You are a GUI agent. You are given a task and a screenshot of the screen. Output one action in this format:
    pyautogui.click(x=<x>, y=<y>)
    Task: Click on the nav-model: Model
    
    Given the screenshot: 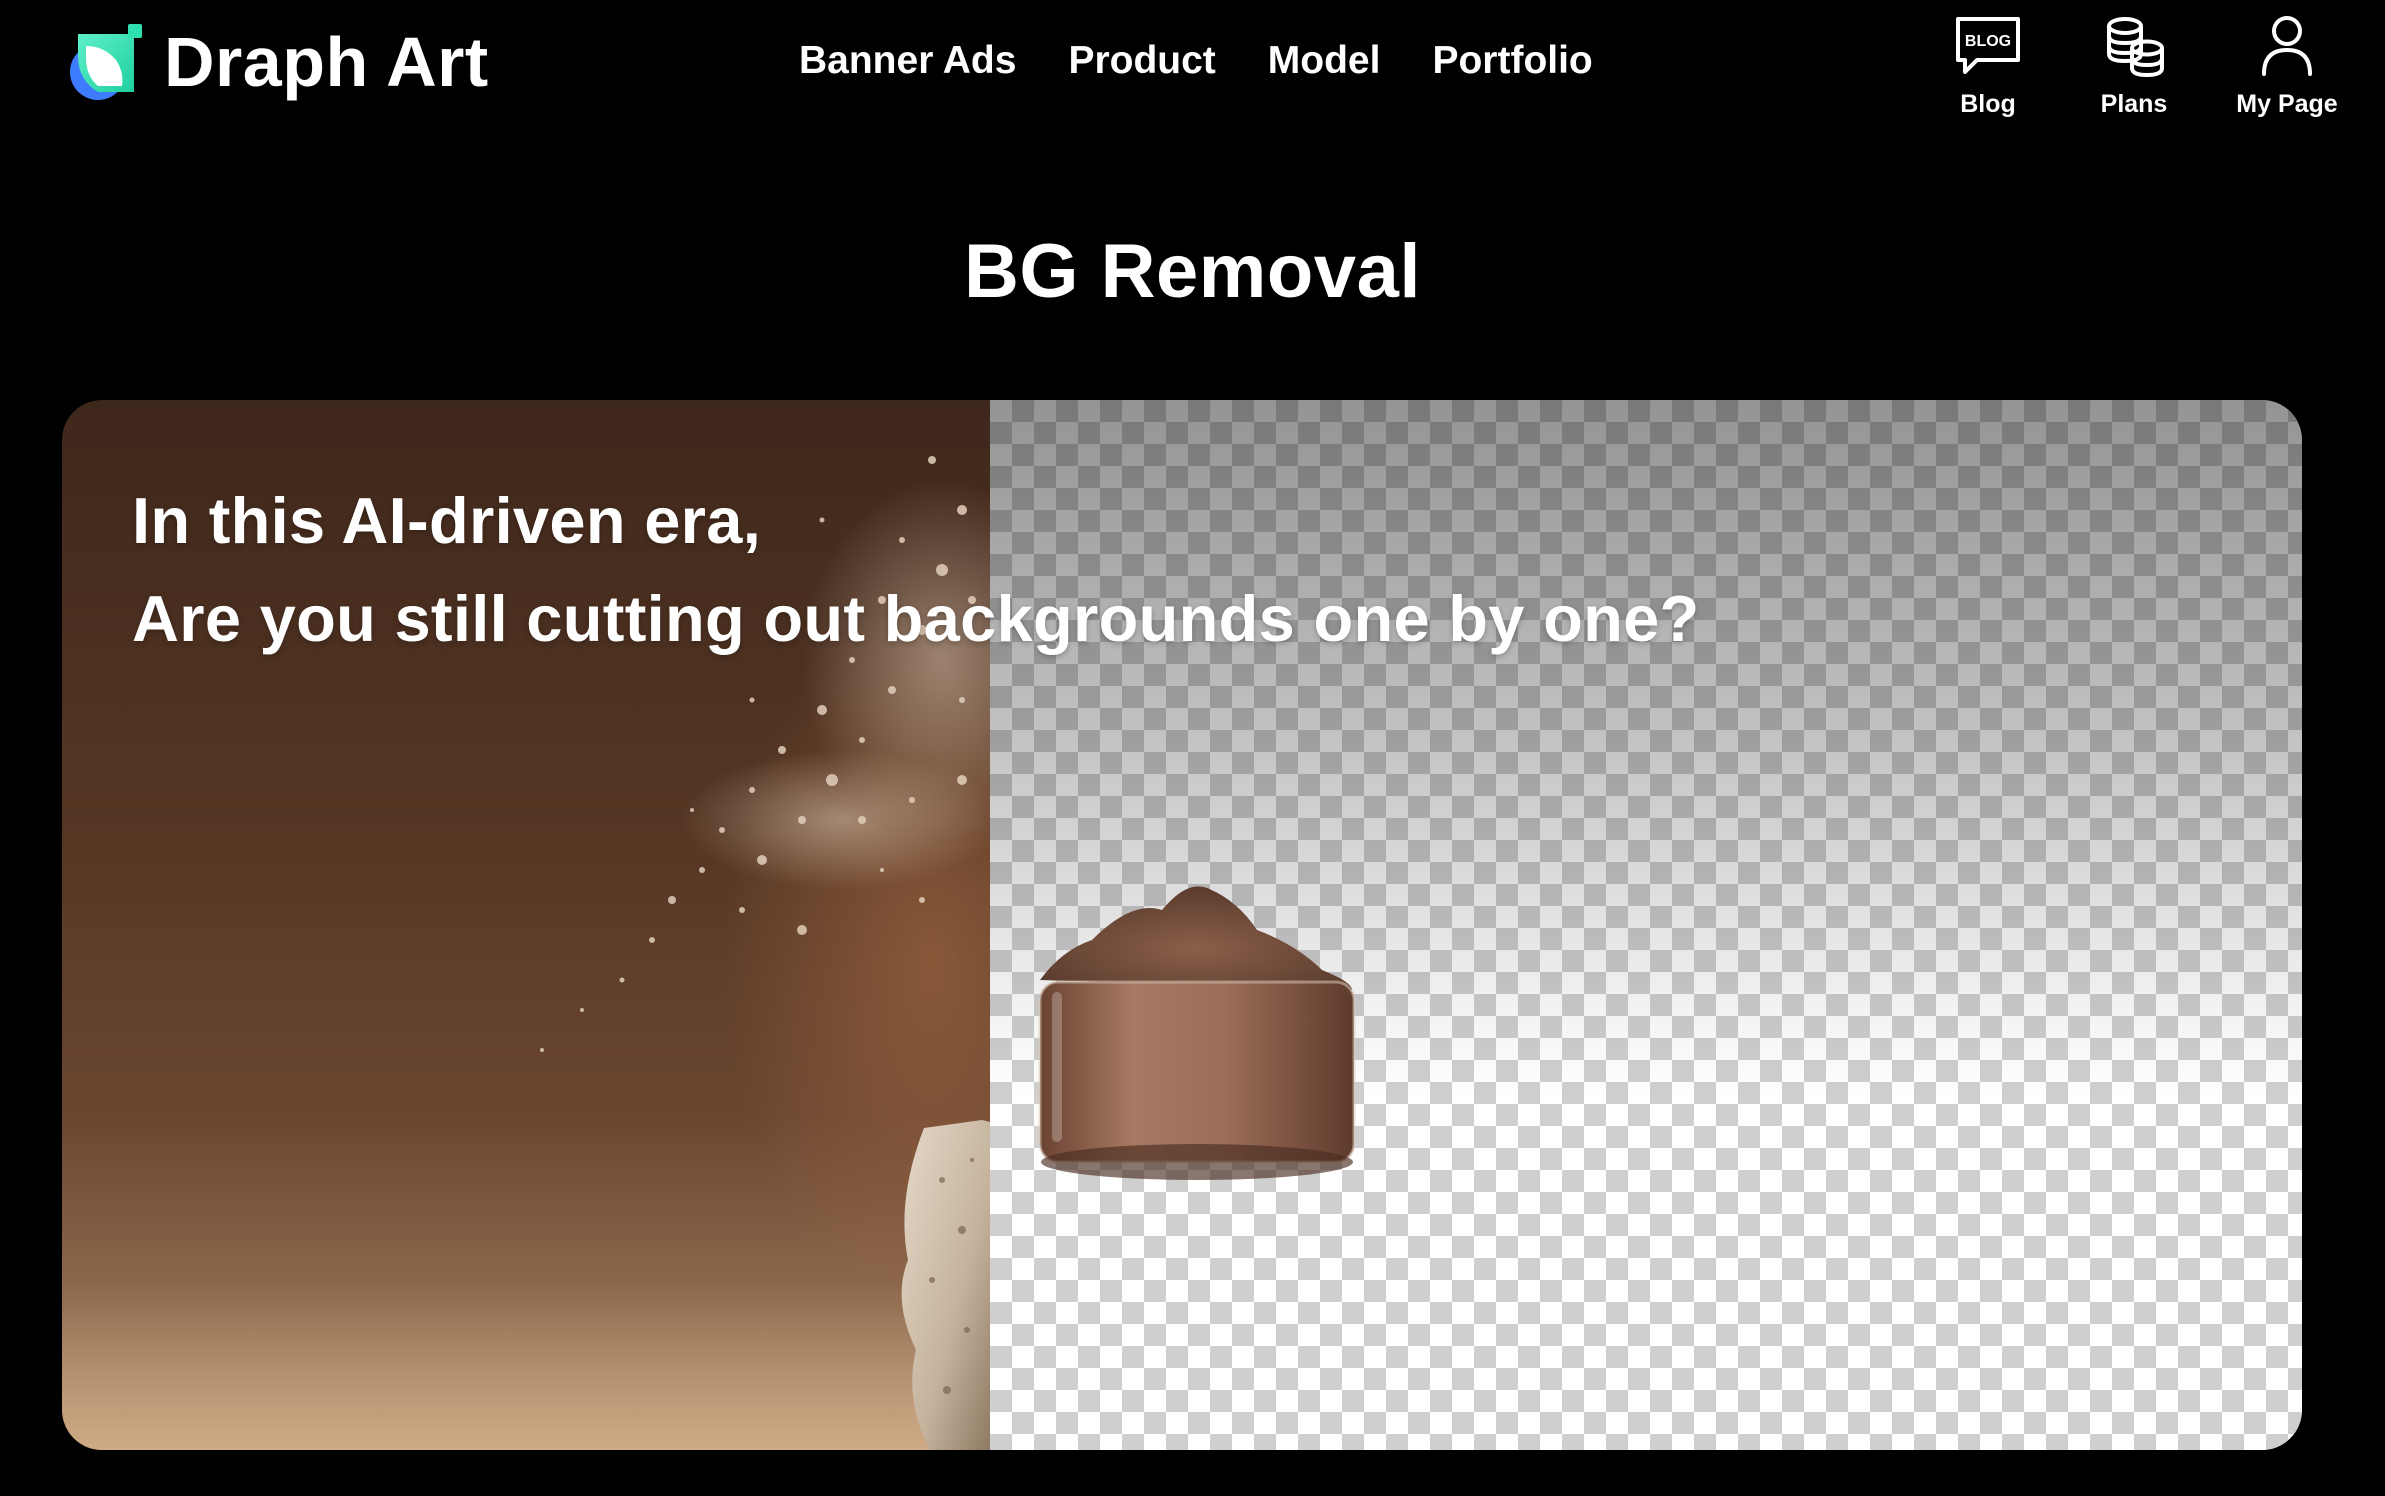 What is the action you would take?
    pyautogui.click(x=1324, y=61)
    